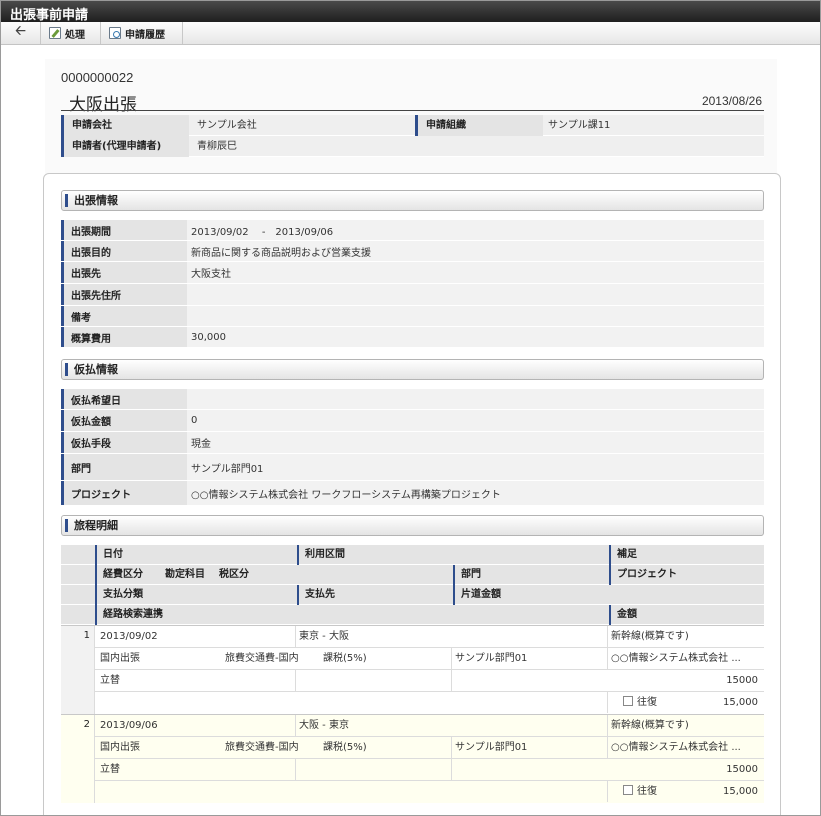 This screenshot has height=816, width=821. Describe the element at coordinates (686, 575) in the screenshot. I see `header-project: プロジェクト` at that location.